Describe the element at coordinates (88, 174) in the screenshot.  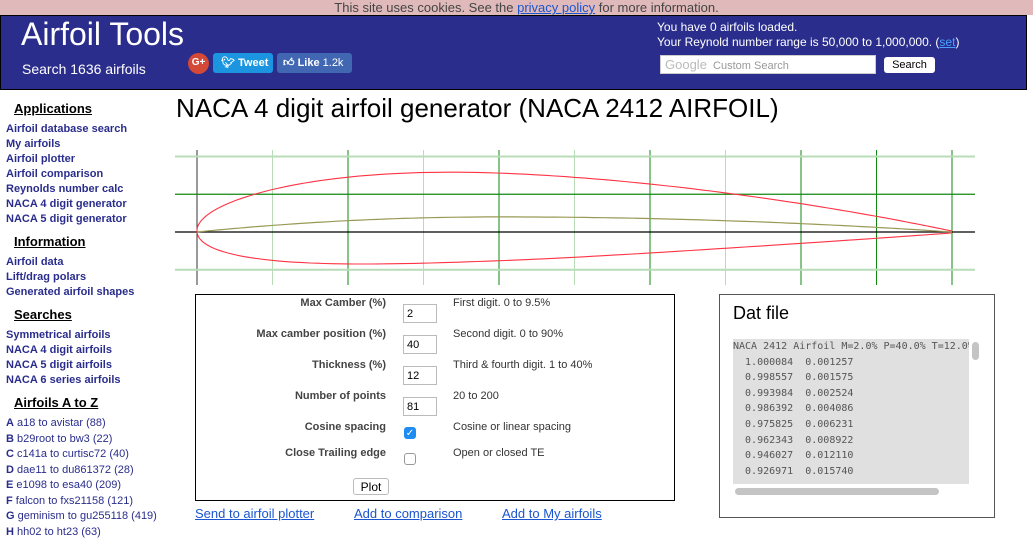
I see `sidebar-link: Airfoil comparison` at that location.